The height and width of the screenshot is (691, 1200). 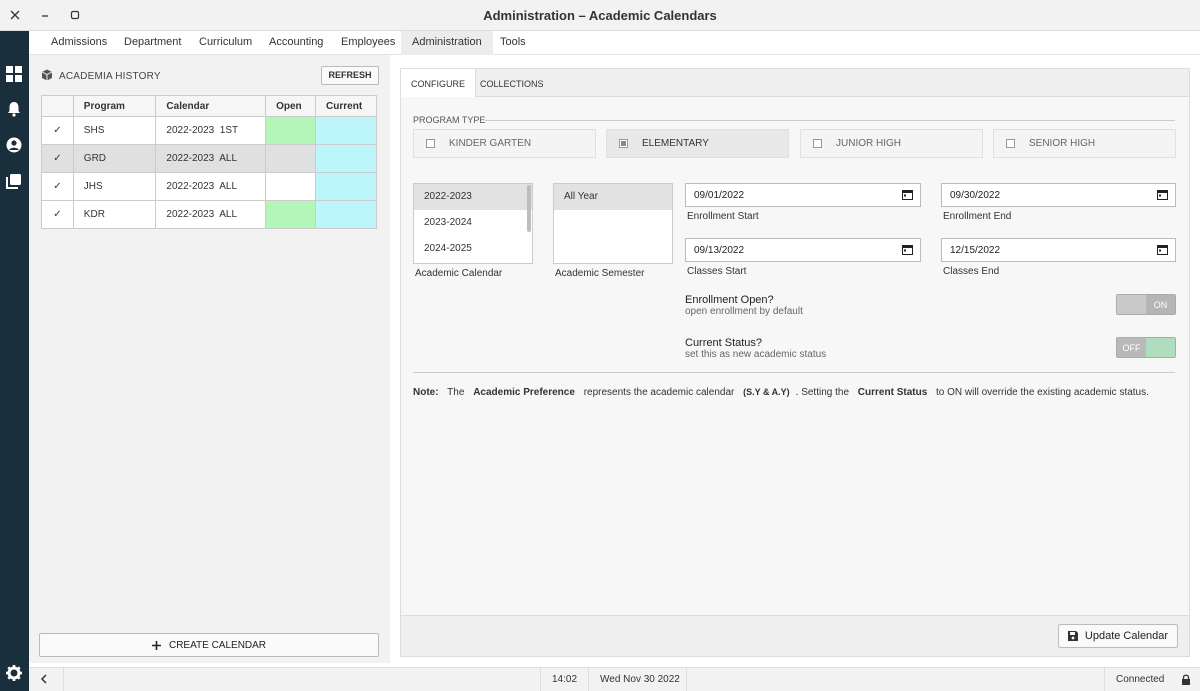 I want to click on status-time: 14:02, so click(x=565, y=679).